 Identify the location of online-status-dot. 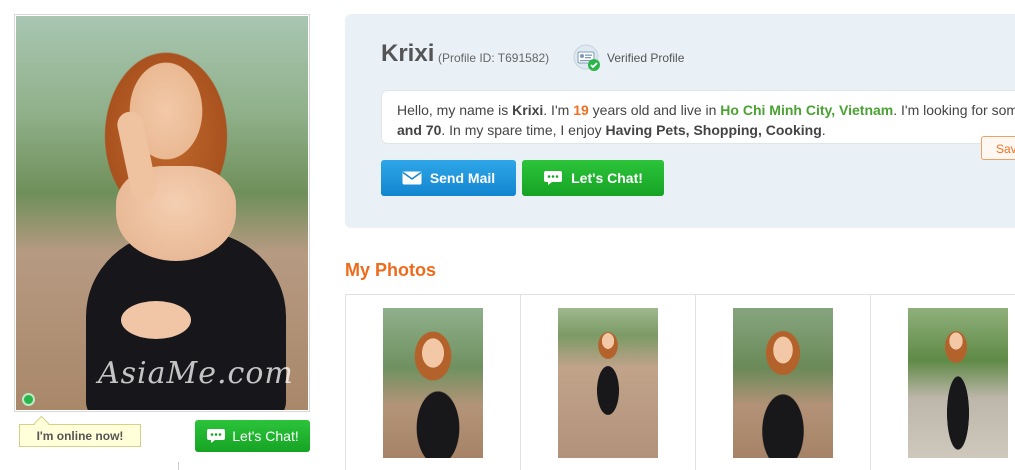
(28, 399).